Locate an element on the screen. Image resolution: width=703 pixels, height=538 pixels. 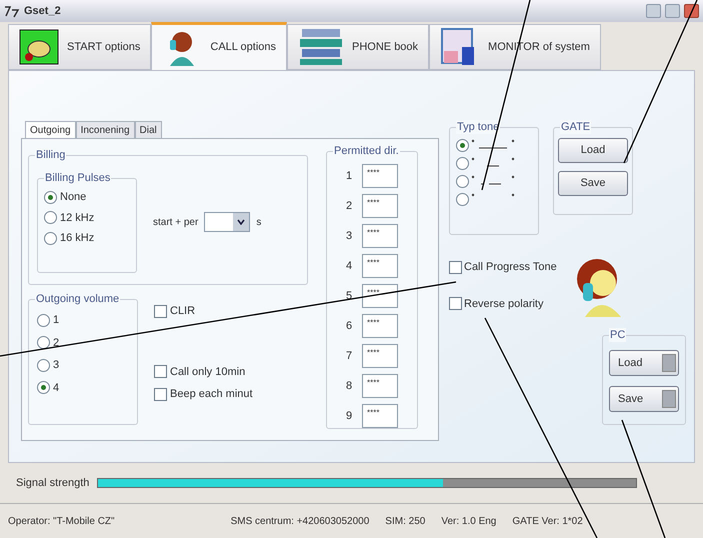
sms-centre-text: SMS centrum: +420603052000 is located at coordinates (300, 521).